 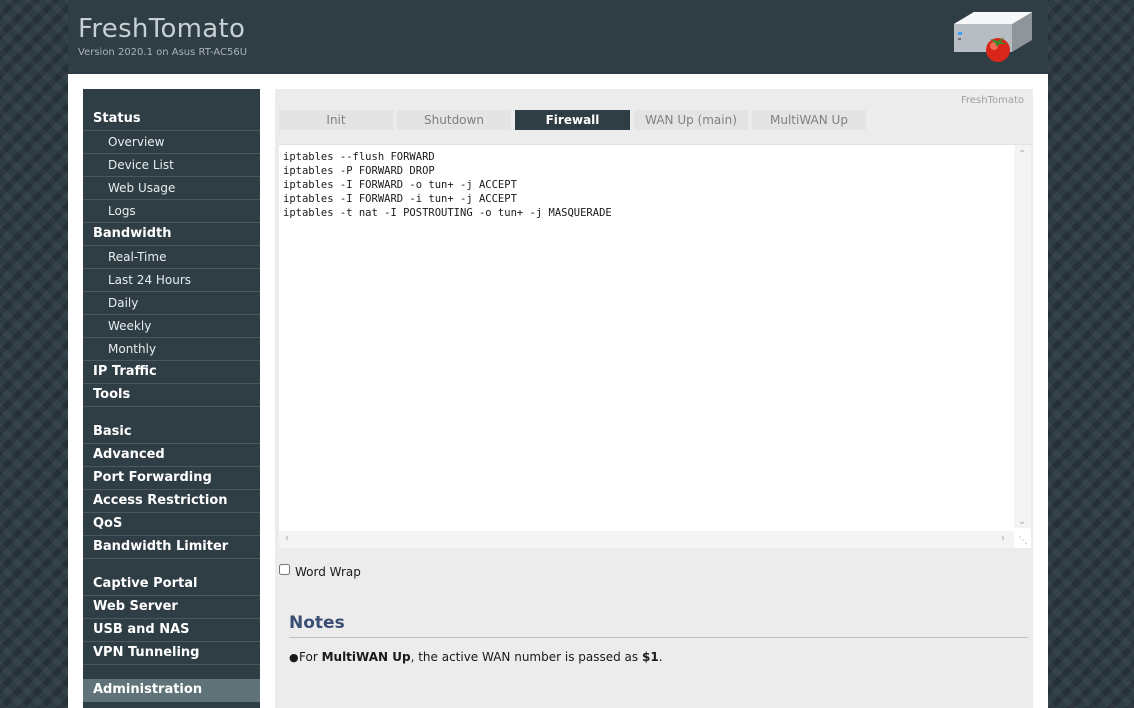 I want to click on sidebar-item-advanced: Advanced, so click(x=171, y=455).